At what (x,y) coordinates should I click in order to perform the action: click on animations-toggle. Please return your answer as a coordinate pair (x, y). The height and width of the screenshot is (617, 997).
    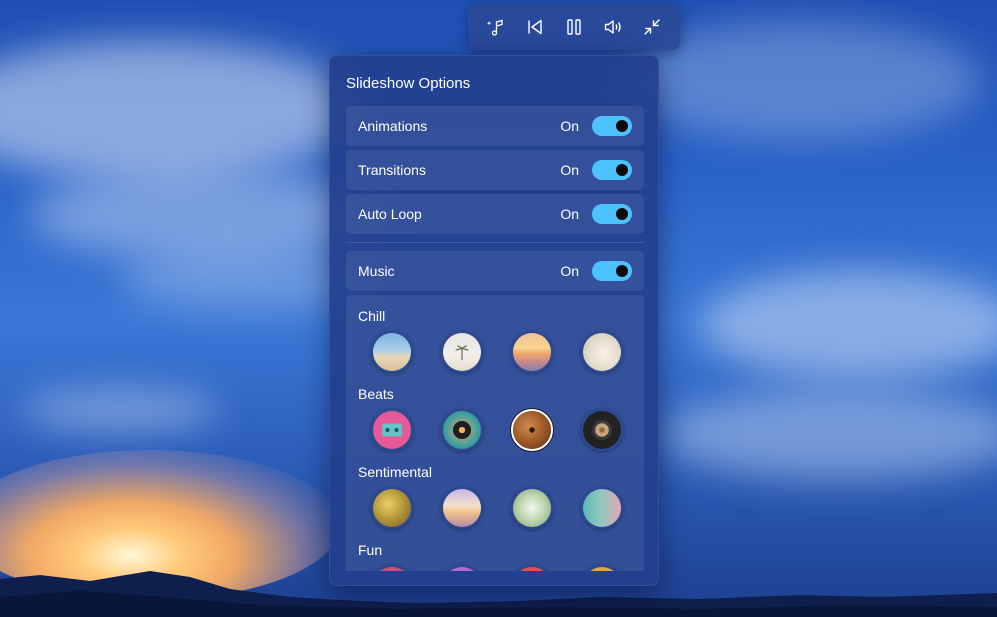
    Looking at the image, I should click on (612, 126).